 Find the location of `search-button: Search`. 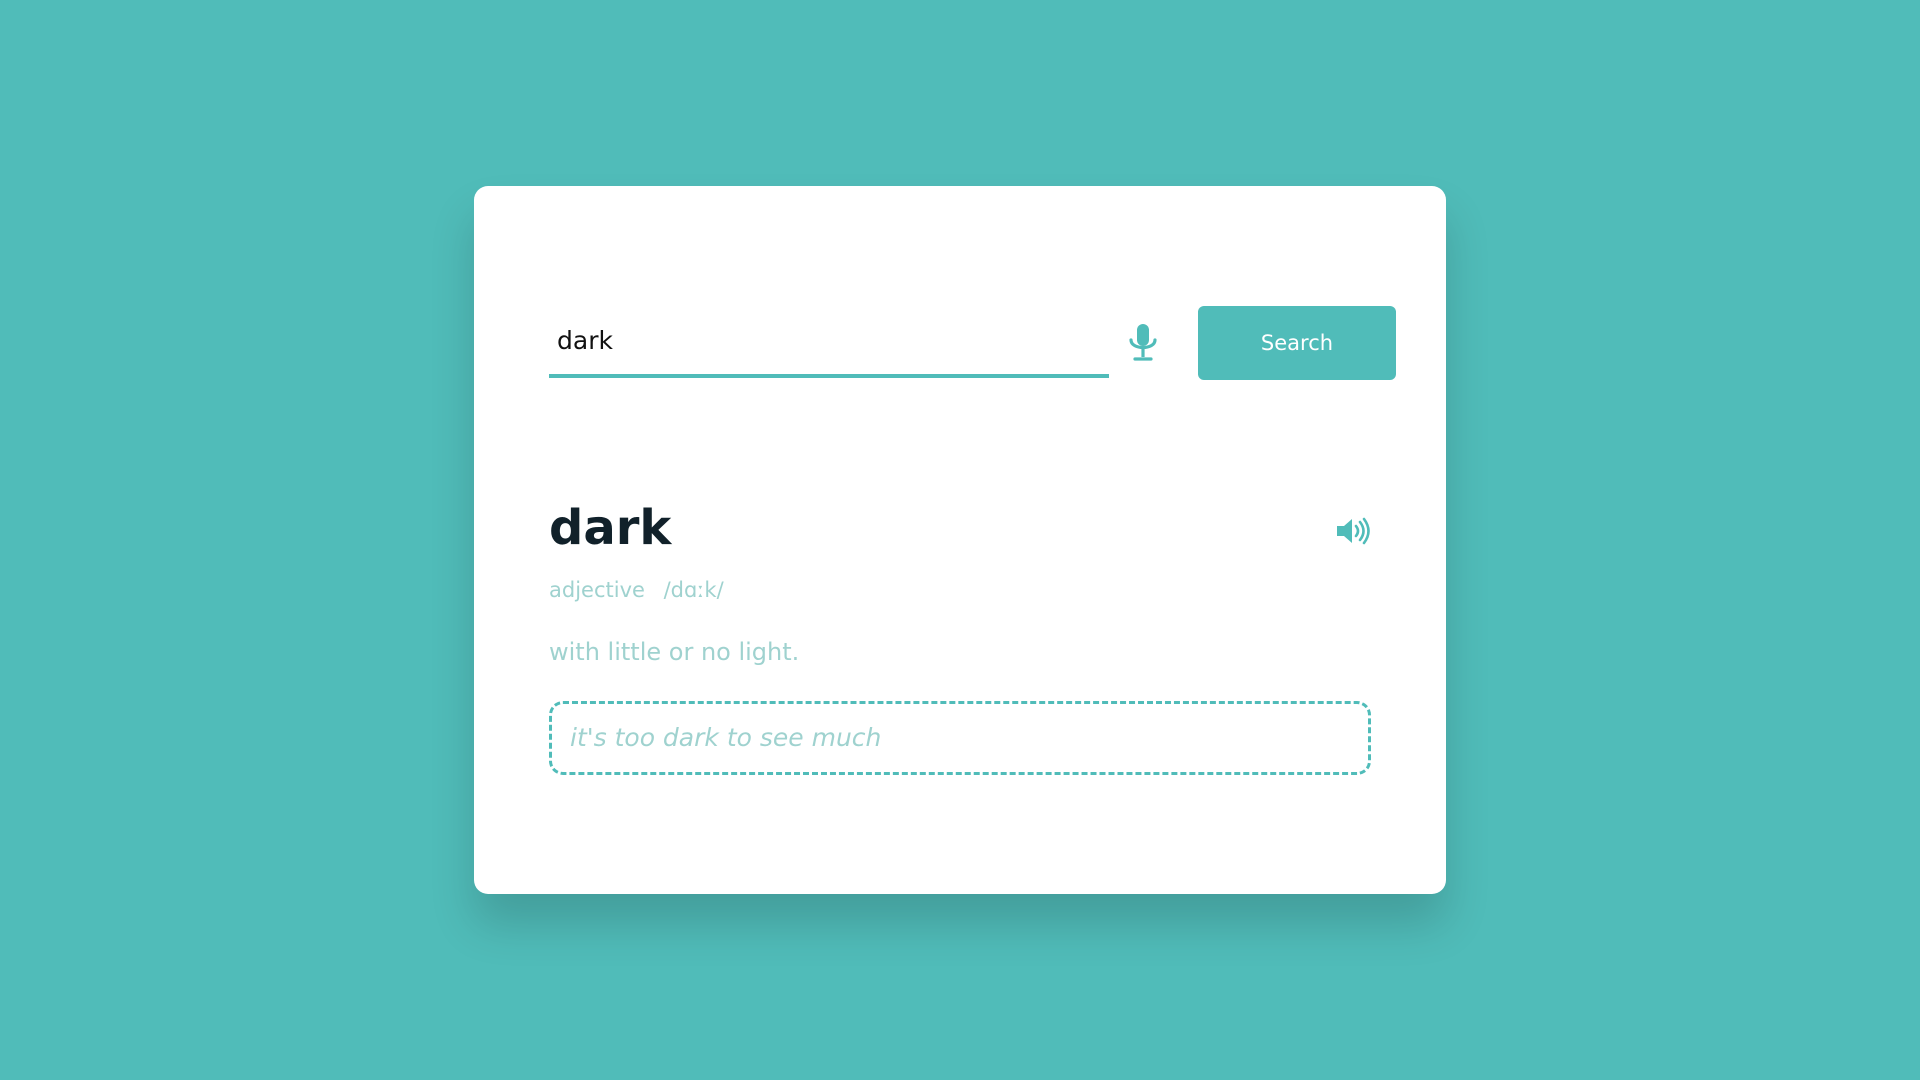

search-button: Search is located at coordinates (1297, 343).